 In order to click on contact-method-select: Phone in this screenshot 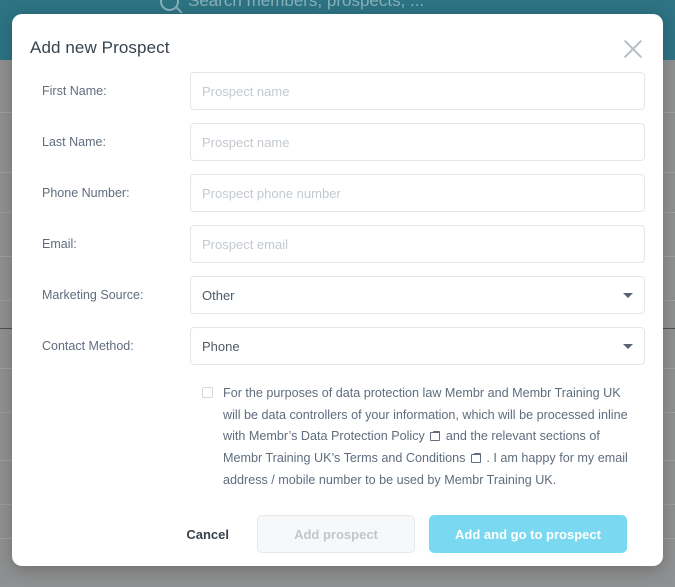, I will do `click(417, 346)`.